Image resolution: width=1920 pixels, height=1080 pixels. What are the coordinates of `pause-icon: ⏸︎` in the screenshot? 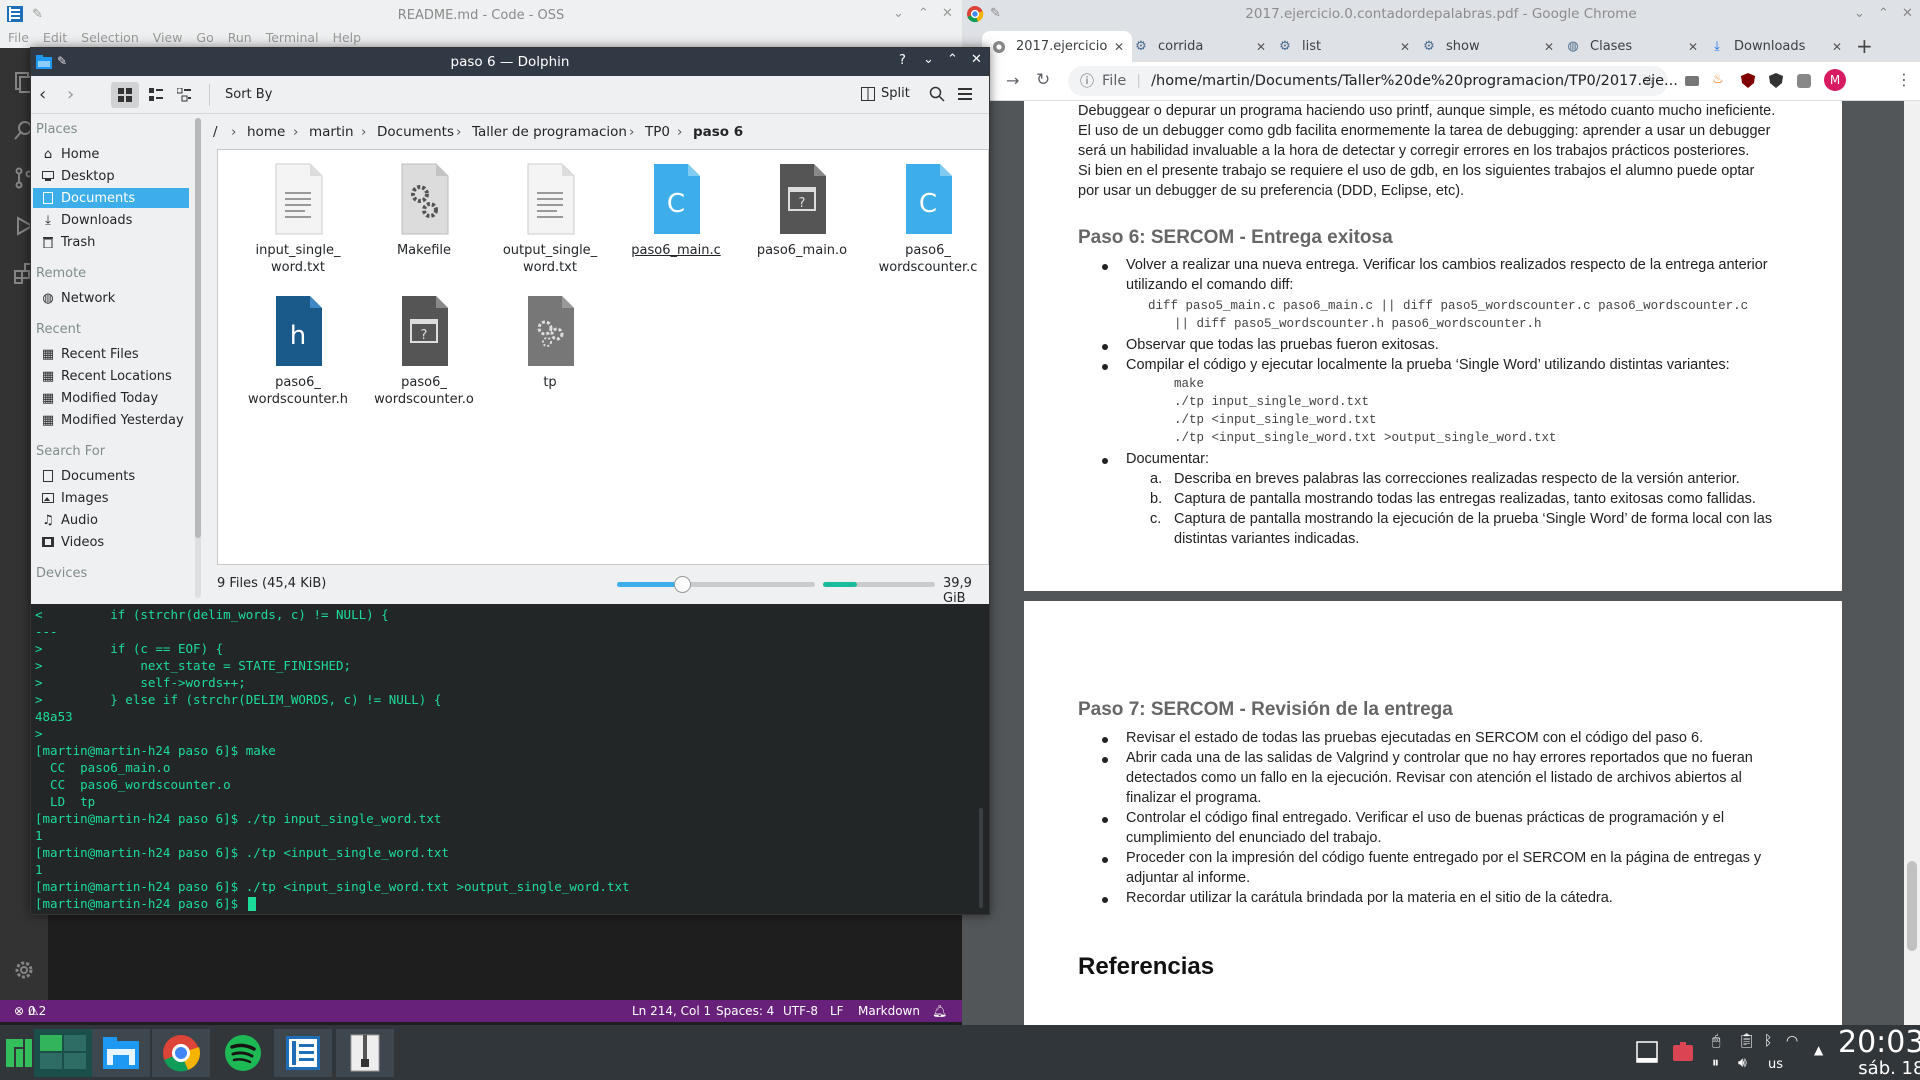 It's located at (1715, 1063).